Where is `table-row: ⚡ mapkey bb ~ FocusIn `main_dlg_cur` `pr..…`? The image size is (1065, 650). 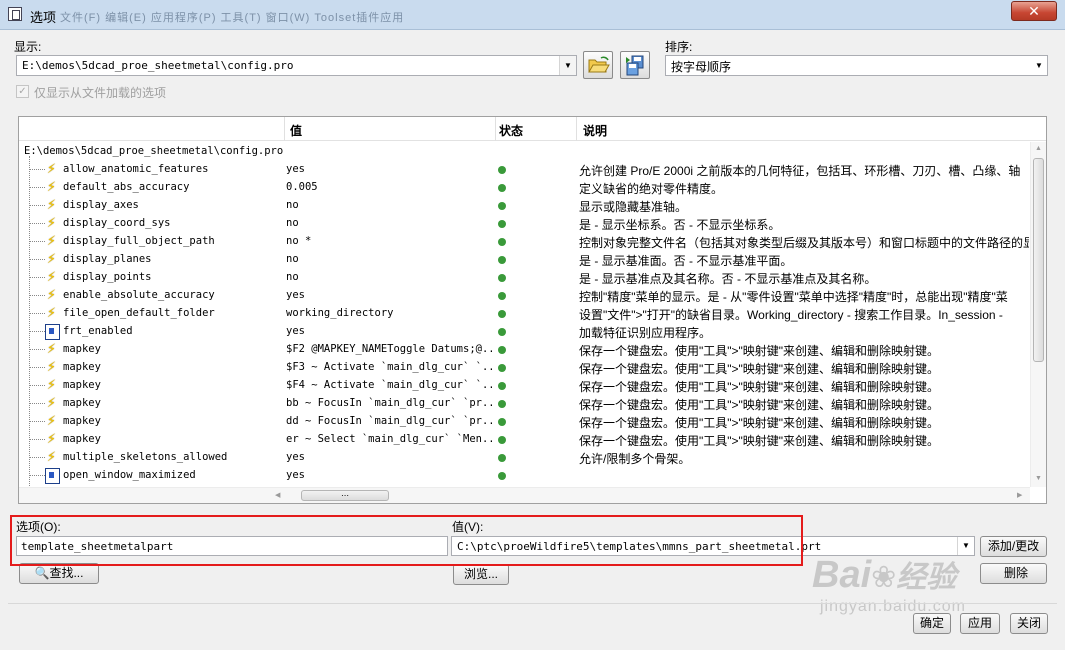
table-row: ⚡ mapkey bb ~ FocusIn `main_dlg_cur` `pr..… is located at coordinates (524, 403).